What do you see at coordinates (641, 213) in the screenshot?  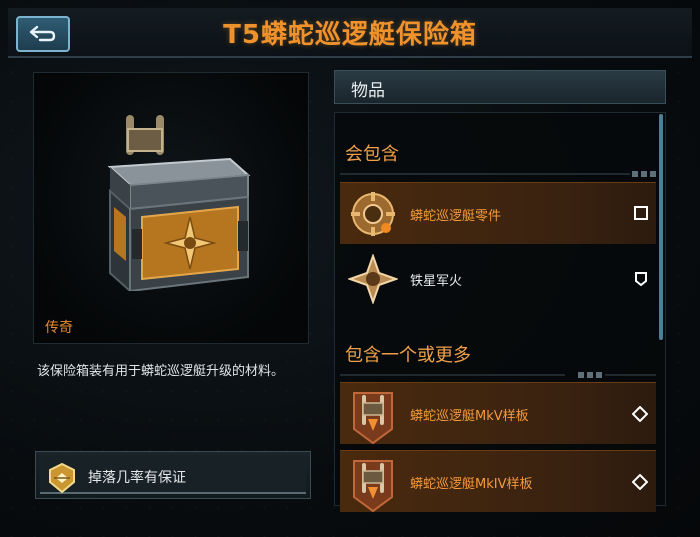 I see `square-marker-icon` at bounding box center [641, 213].